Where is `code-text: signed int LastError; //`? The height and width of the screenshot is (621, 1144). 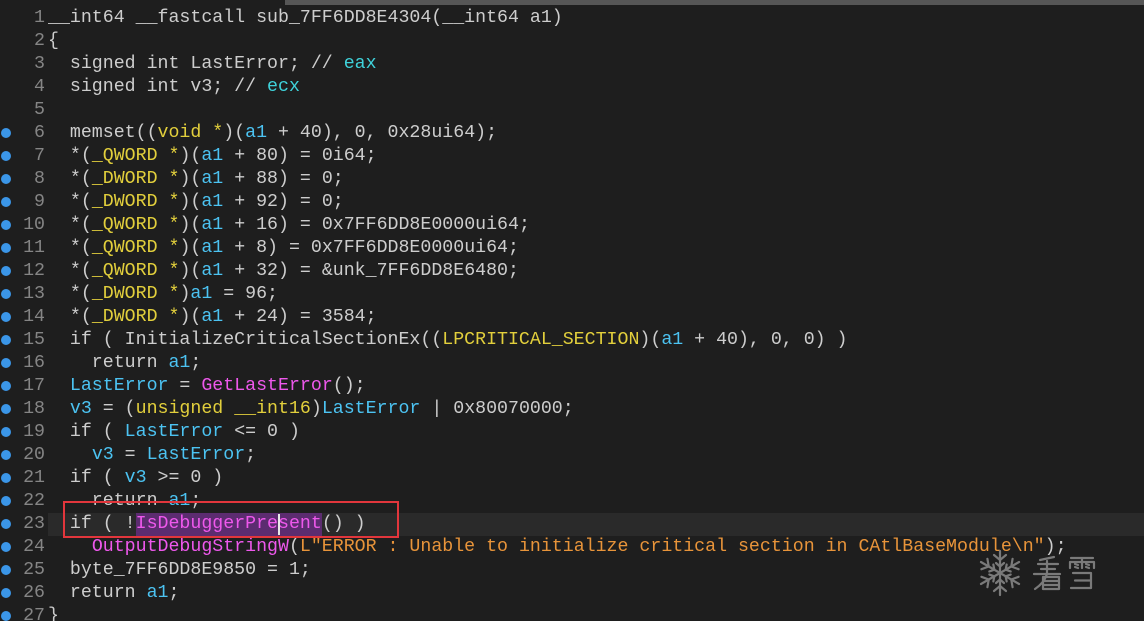 code-text: signed int LastError; // is located at coordinates (196, 64).